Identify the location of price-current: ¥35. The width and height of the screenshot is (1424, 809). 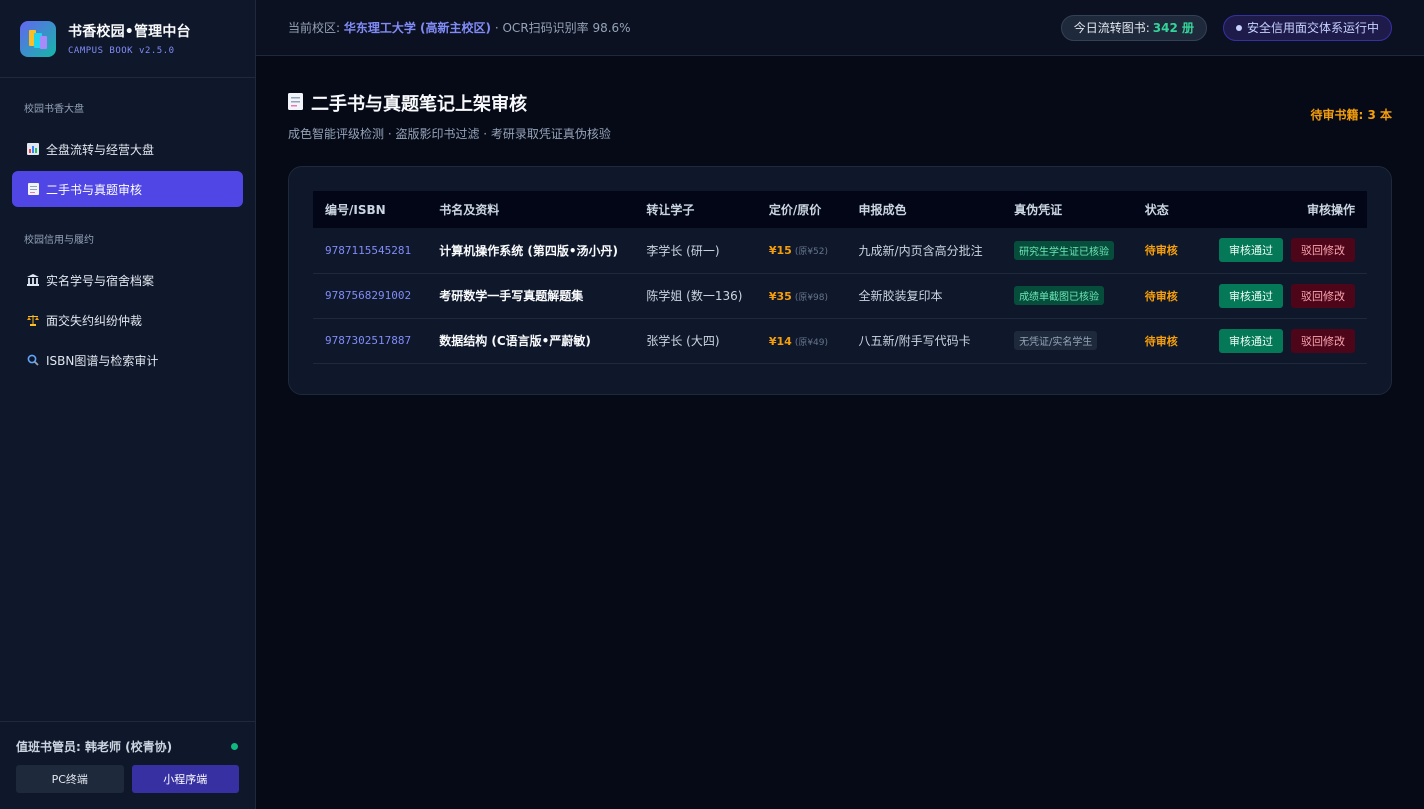
(780, 296).